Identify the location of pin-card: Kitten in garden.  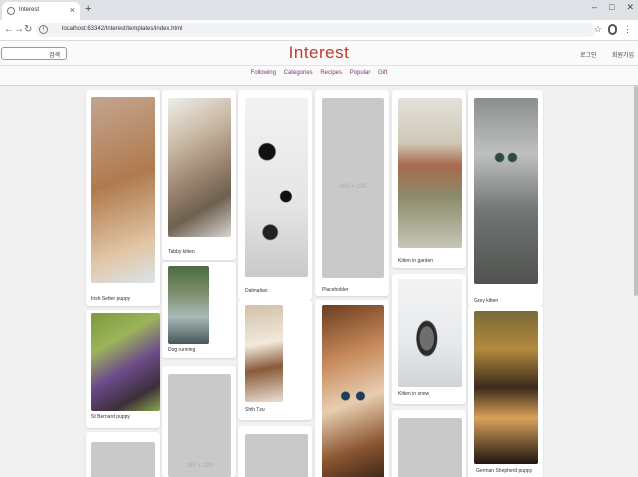
(429, 179).